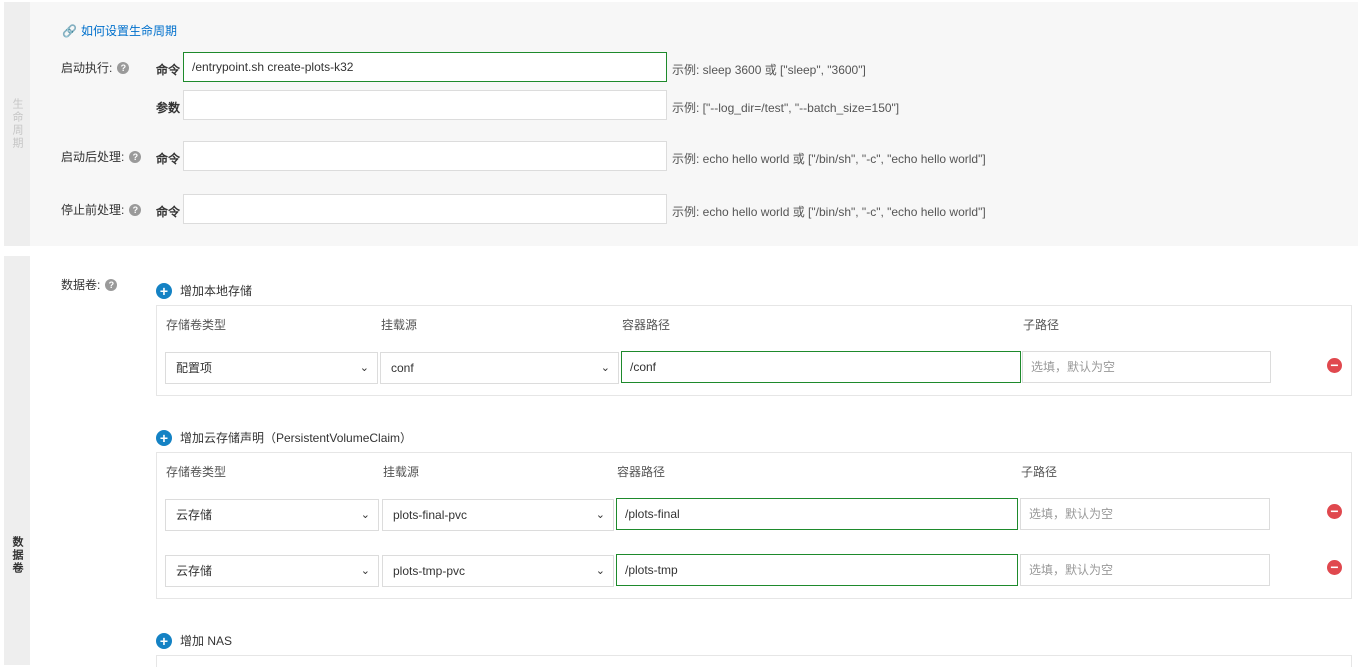 This screenshot has height=667, width=1358. Describe the element at coordinates (425, 209) in the screenshot. I see `pre-stop-command-input` at that location.